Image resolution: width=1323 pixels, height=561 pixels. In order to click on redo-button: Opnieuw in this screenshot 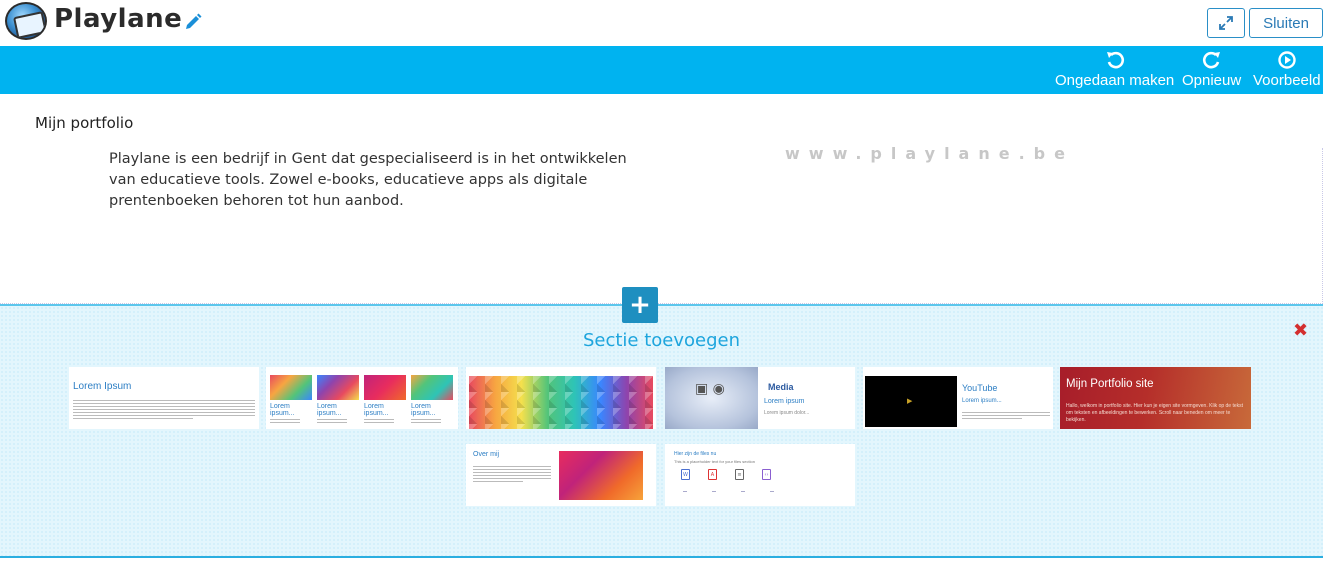, I will do `click(1211, 69)`.